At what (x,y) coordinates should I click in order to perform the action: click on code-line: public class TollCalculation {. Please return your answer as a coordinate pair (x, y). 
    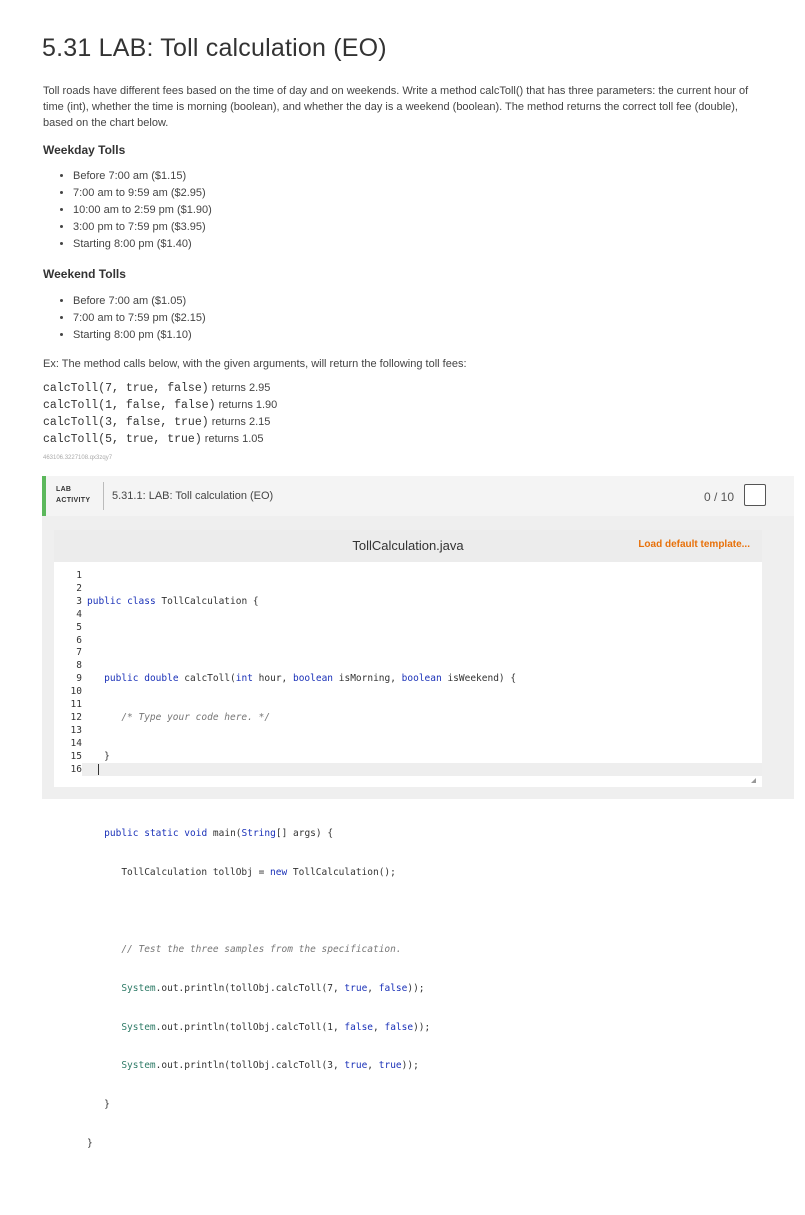
    Looking at the image, I should click on (173, 601).